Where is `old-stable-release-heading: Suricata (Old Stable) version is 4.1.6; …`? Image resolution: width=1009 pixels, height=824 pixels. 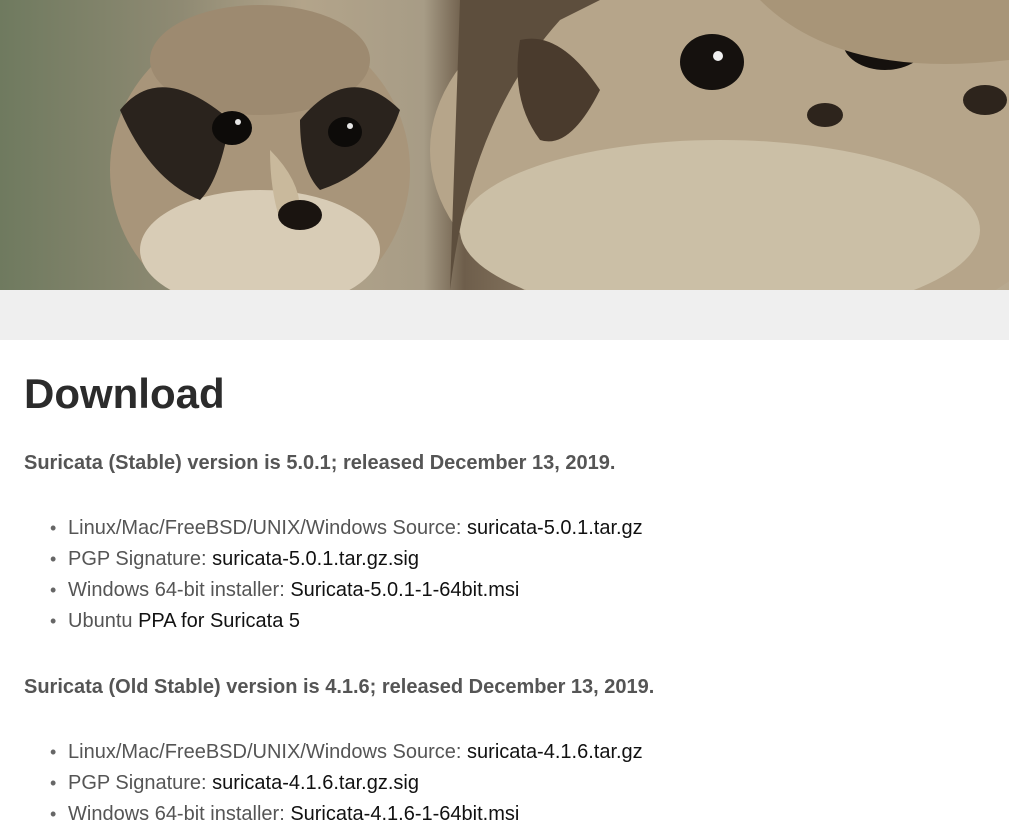 old-stable-release-heading: Suricata (Old Stable) version is 4.1.6; … is located at coordinates (339, 687).